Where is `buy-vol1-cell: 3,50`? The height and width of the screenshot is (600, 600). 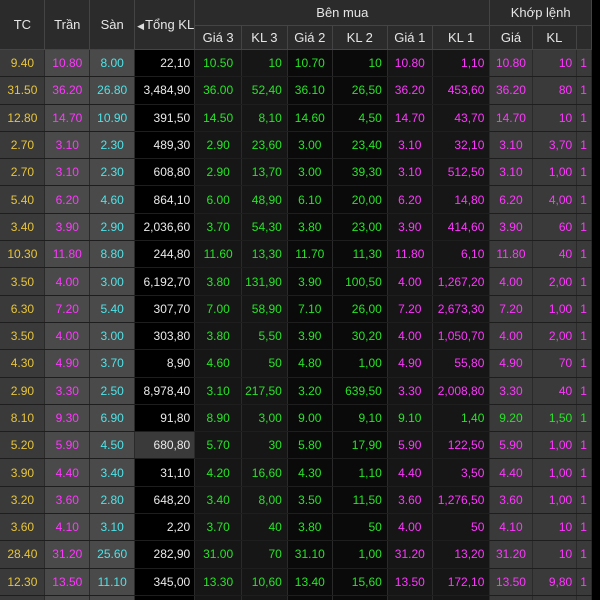
buy-vol1-cell: 3,50 is located at coordinates (461, 472).